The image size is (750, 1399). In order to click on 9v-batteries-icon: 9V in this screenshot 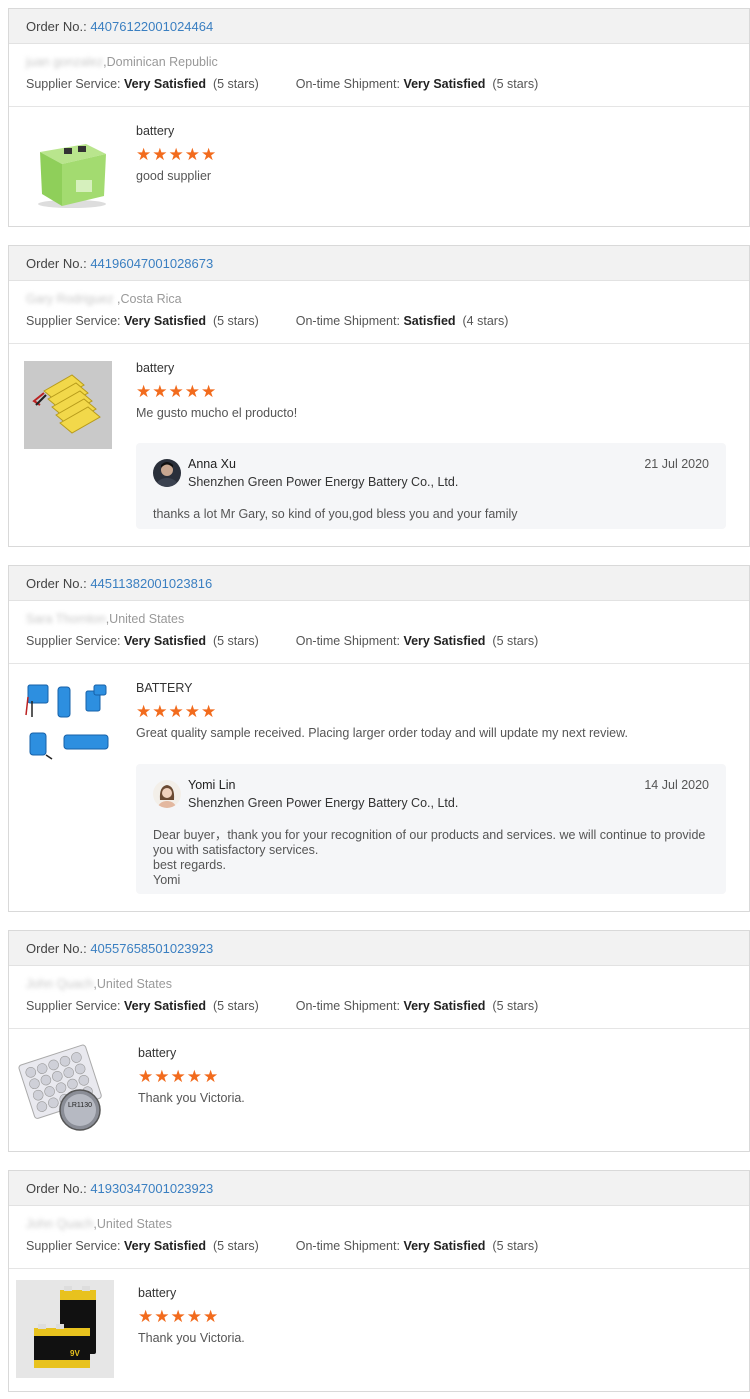, I will do `click(65, 1329)`.